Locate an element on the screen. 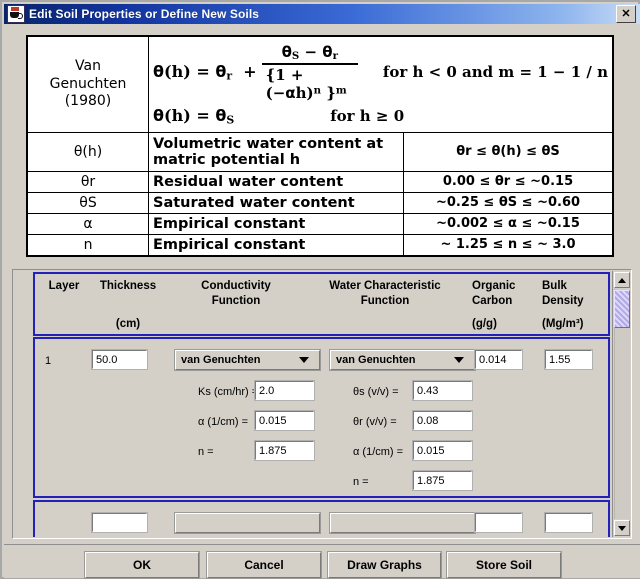  equation-2-condition: for h ≥ 0 is located at coordinates (367, 116).